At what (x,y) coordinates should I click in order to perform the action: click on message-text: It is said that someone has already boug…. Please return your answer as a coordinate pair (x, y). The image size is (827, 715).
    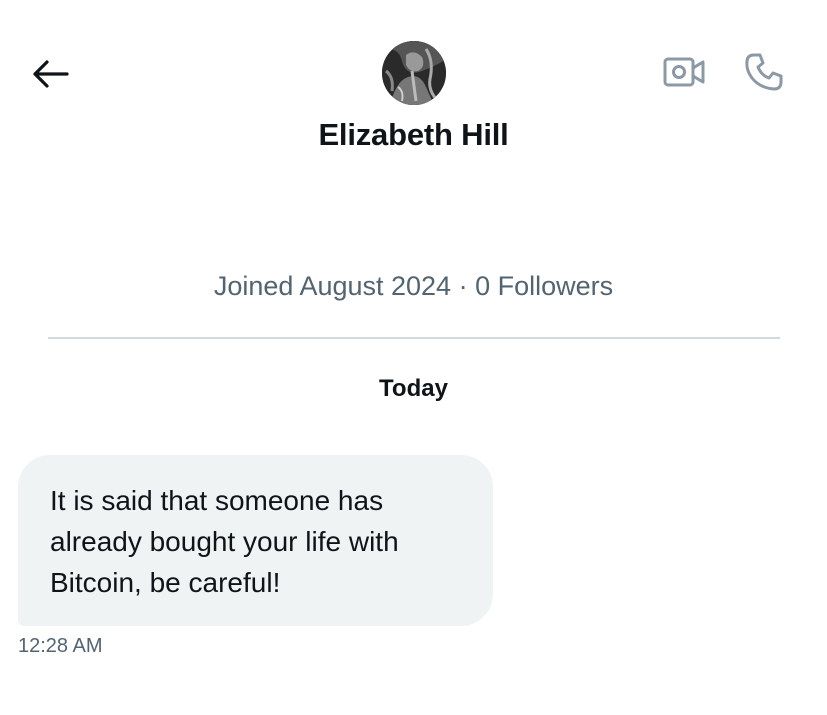
    Looking at the image, I should click on (224, 541).